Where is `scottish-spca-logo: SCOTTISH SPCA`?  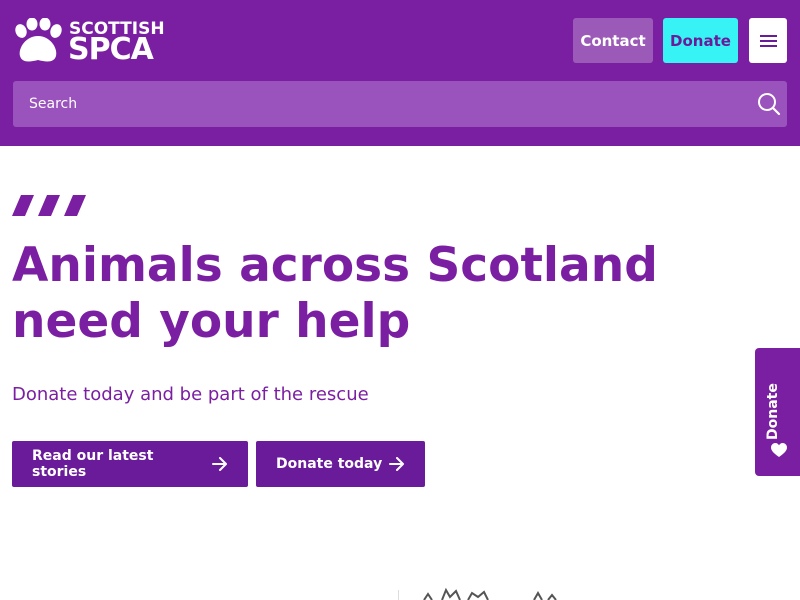 scottish-spca-logo: SCOTTISH SPCA is located at coordinates (88, 42).